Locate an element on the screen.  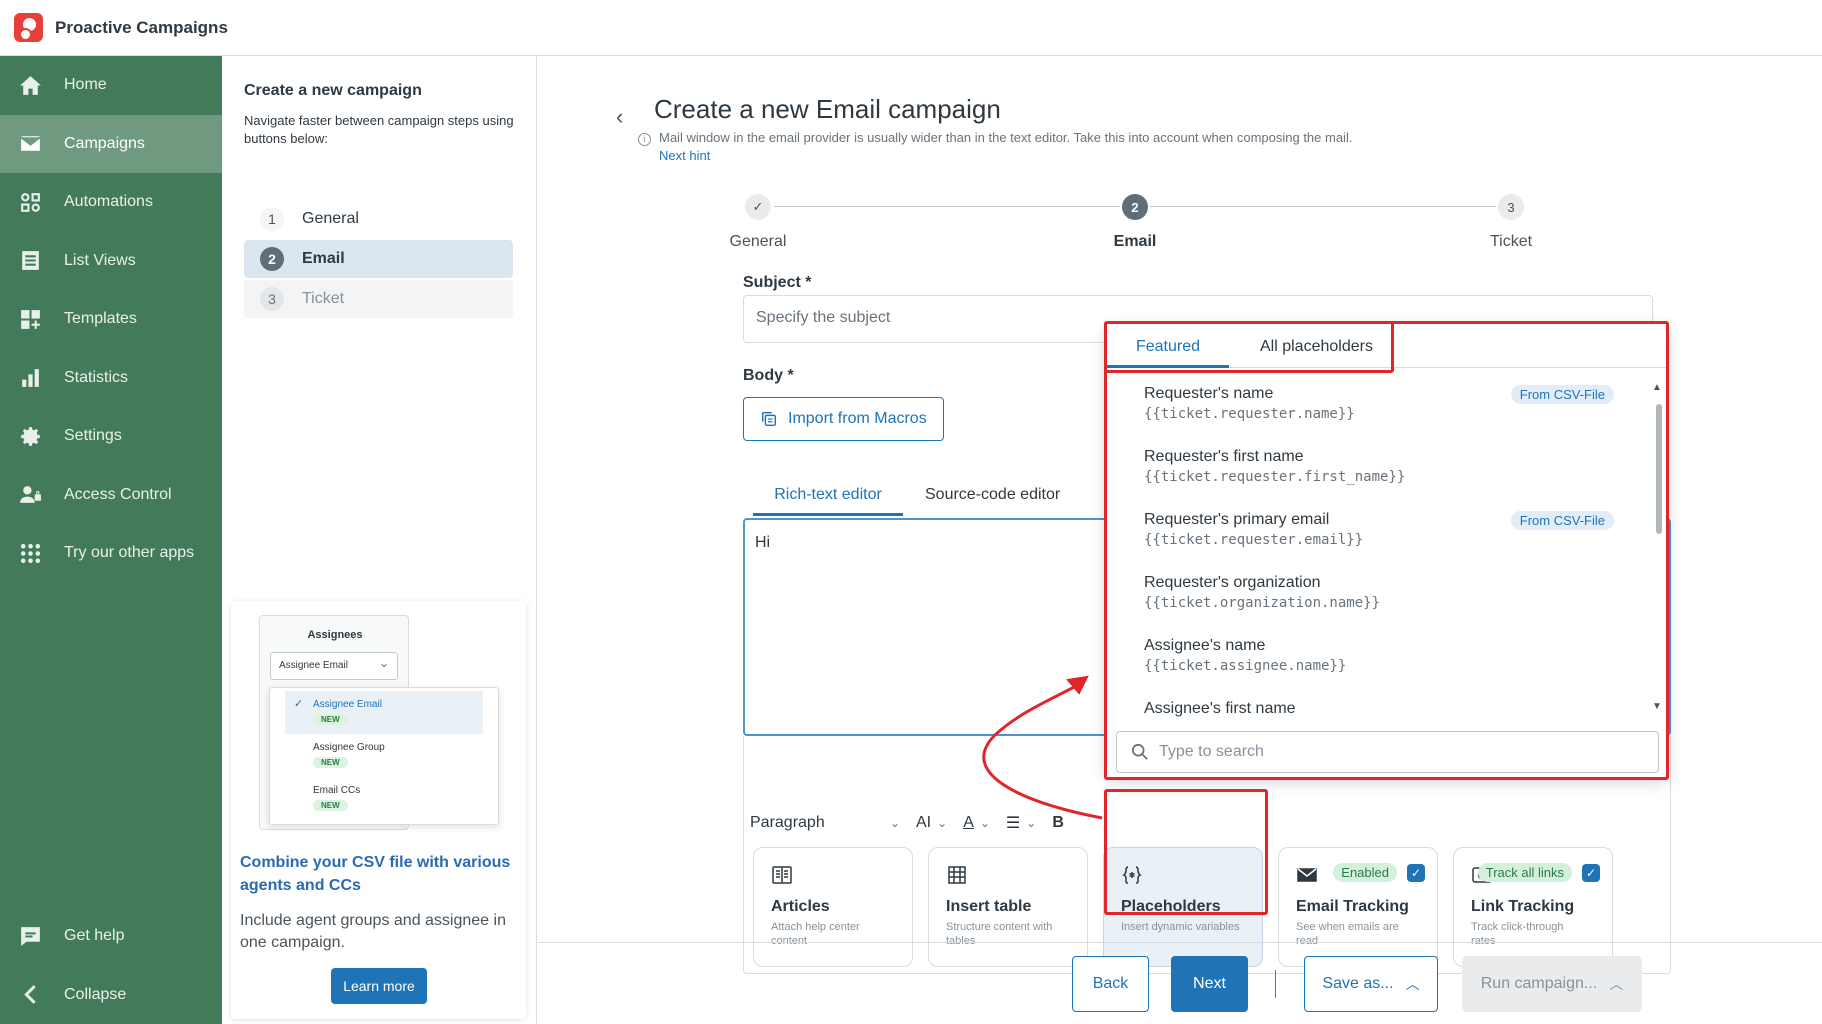
learn-more-button: Learn more is located at coordinates (379, 986).